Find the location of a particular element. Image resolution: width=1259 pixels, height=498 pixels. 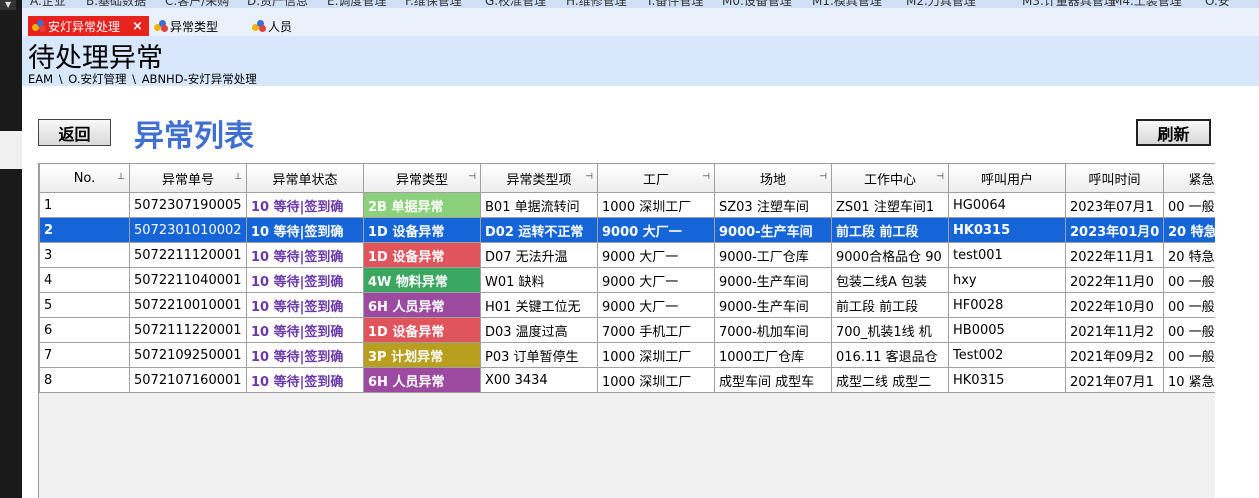

column-header: 异常单状态 is located at coordinates (305, 178).